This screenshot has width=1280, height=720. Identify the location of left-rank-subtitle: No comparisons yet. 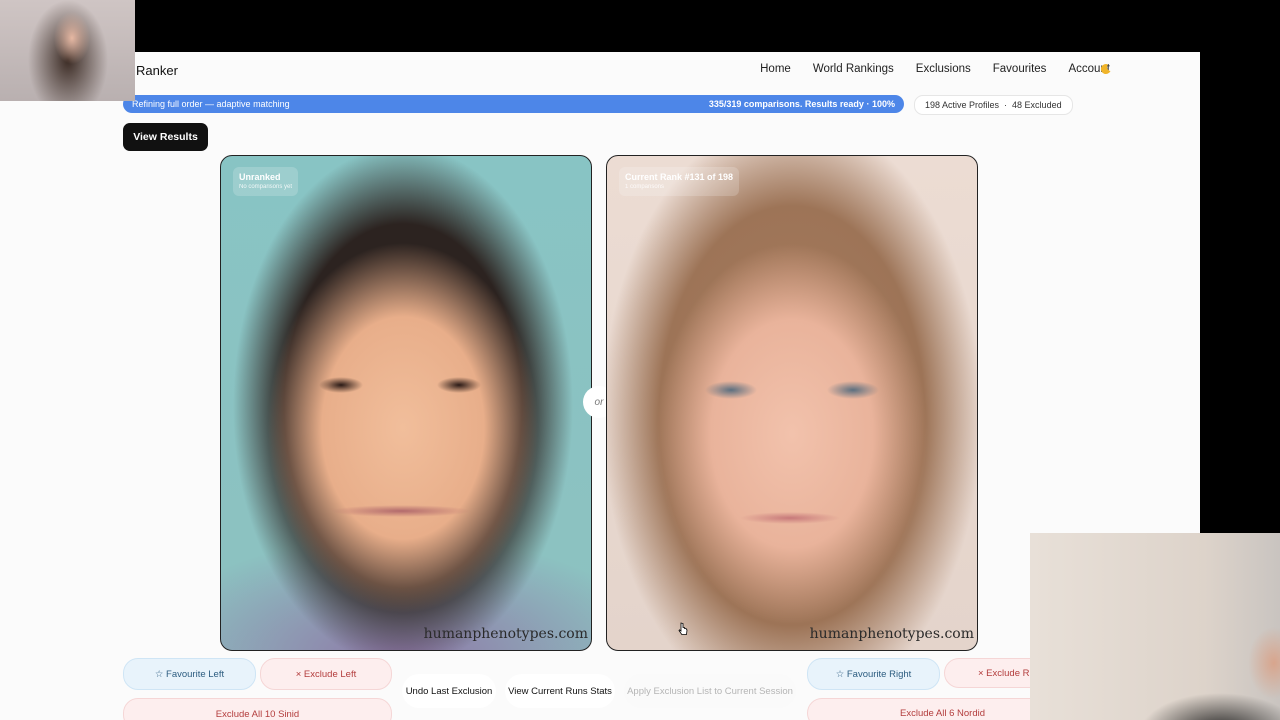
(266, 187).